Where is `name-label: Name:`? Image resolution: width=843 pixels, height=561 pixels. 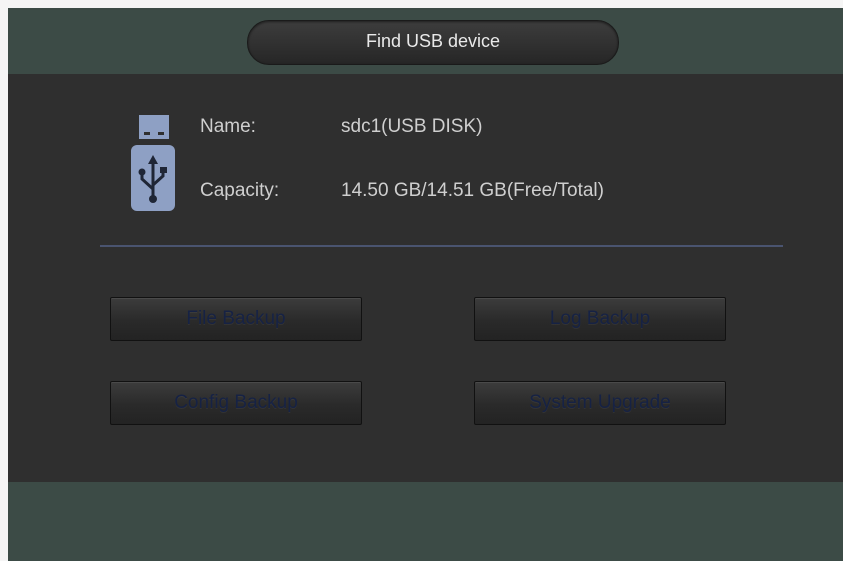 name-label: Name: is located at coordinates (228, 126).